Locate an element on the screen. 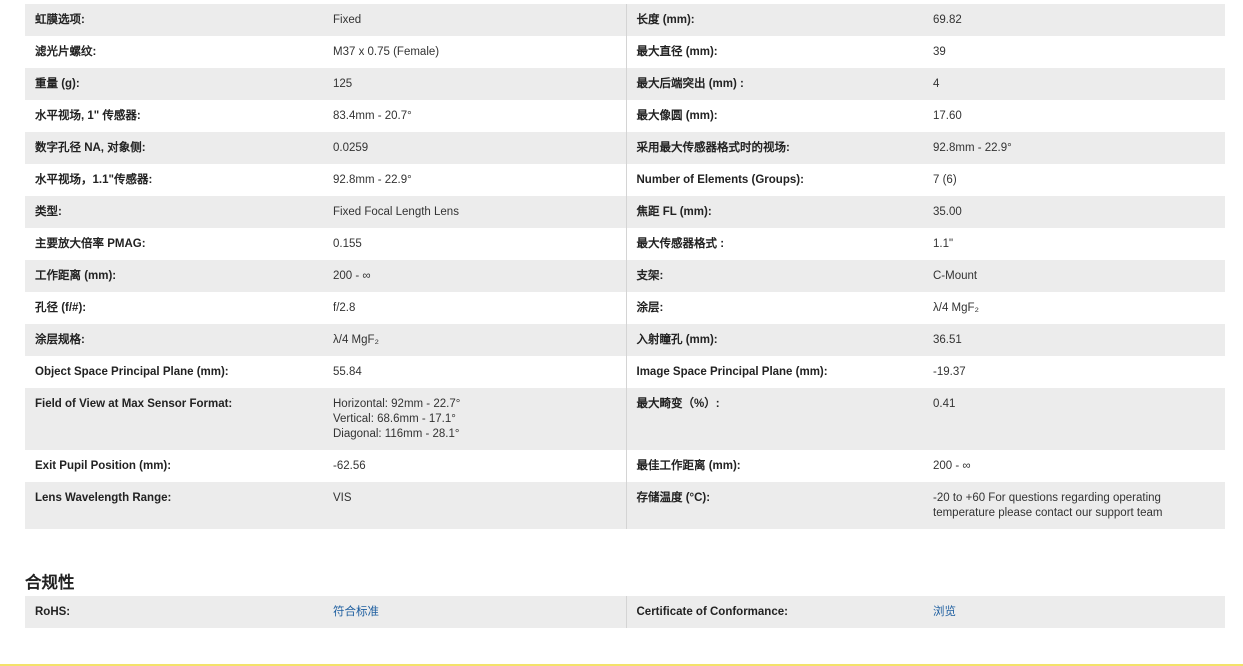  spec-value: 17.60 is located at coordinates (1074, 116).